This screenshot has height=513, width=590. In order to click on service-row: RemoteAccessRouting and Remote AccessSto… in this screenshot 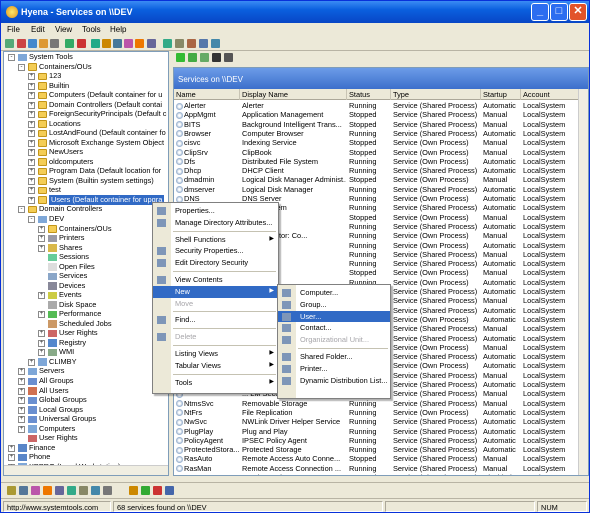, I will do `click(376, 474)`.